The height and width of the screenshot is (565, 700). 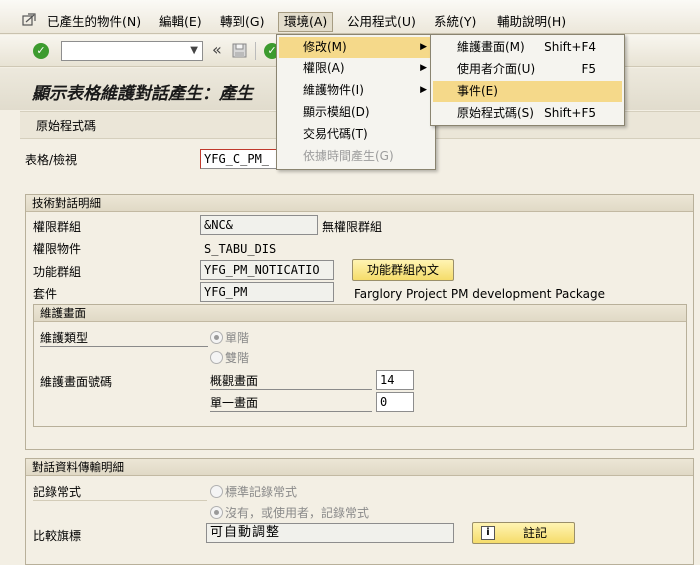 What do you see at coordinates (29, 20) in the screenshot?
I see `menu-icon` at bounding box center [29, 20].